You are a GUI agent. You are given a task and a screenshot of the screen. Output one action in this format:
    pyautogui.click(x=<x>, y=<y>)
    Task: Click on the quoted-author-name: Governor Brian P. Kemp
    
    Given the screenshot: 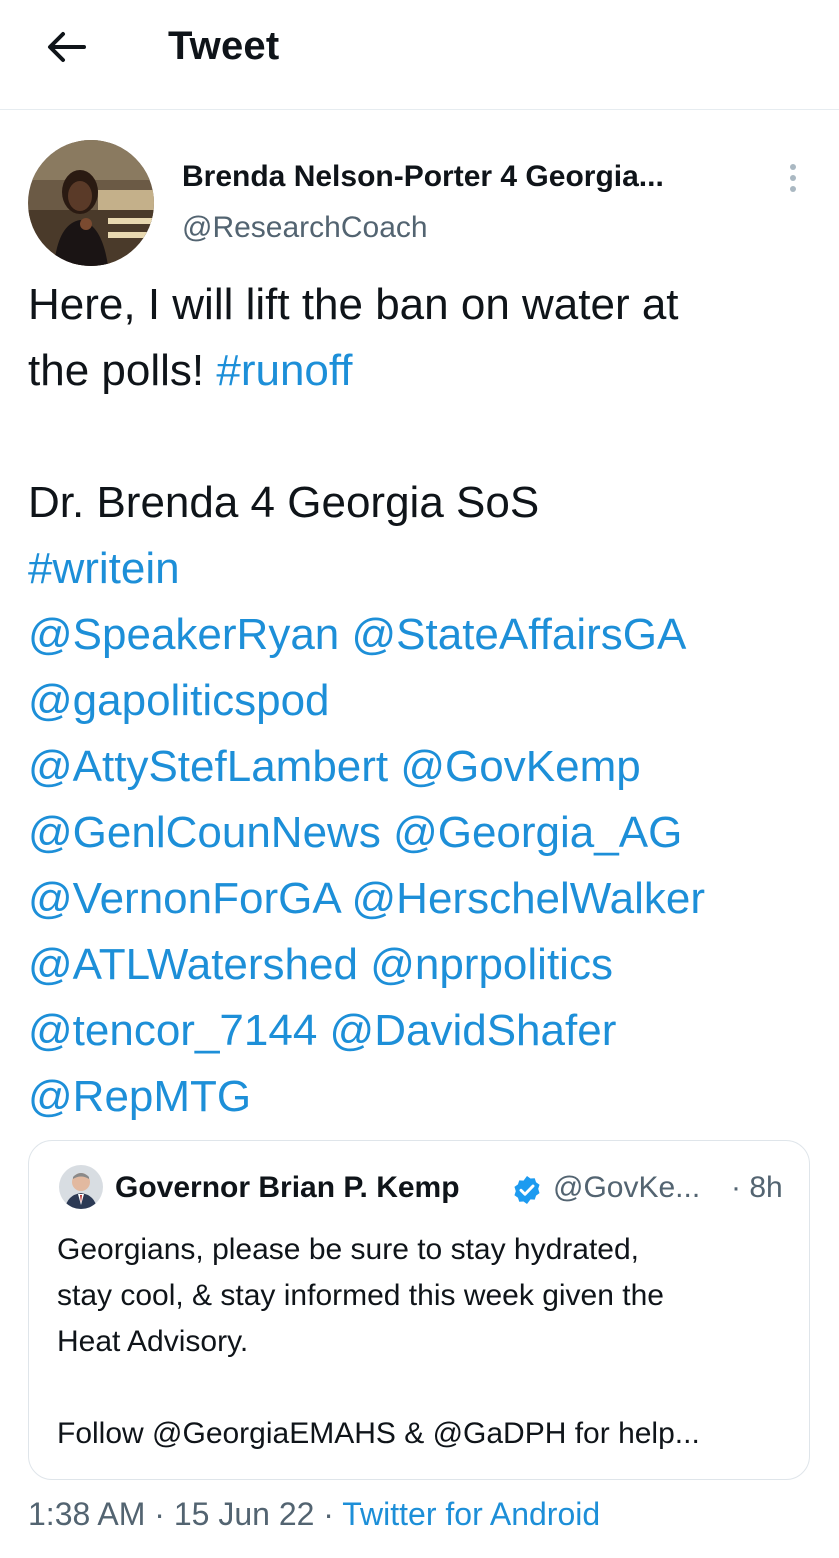 What is the action you would take?
    pyautogui.click(x=287, y=1187)
    